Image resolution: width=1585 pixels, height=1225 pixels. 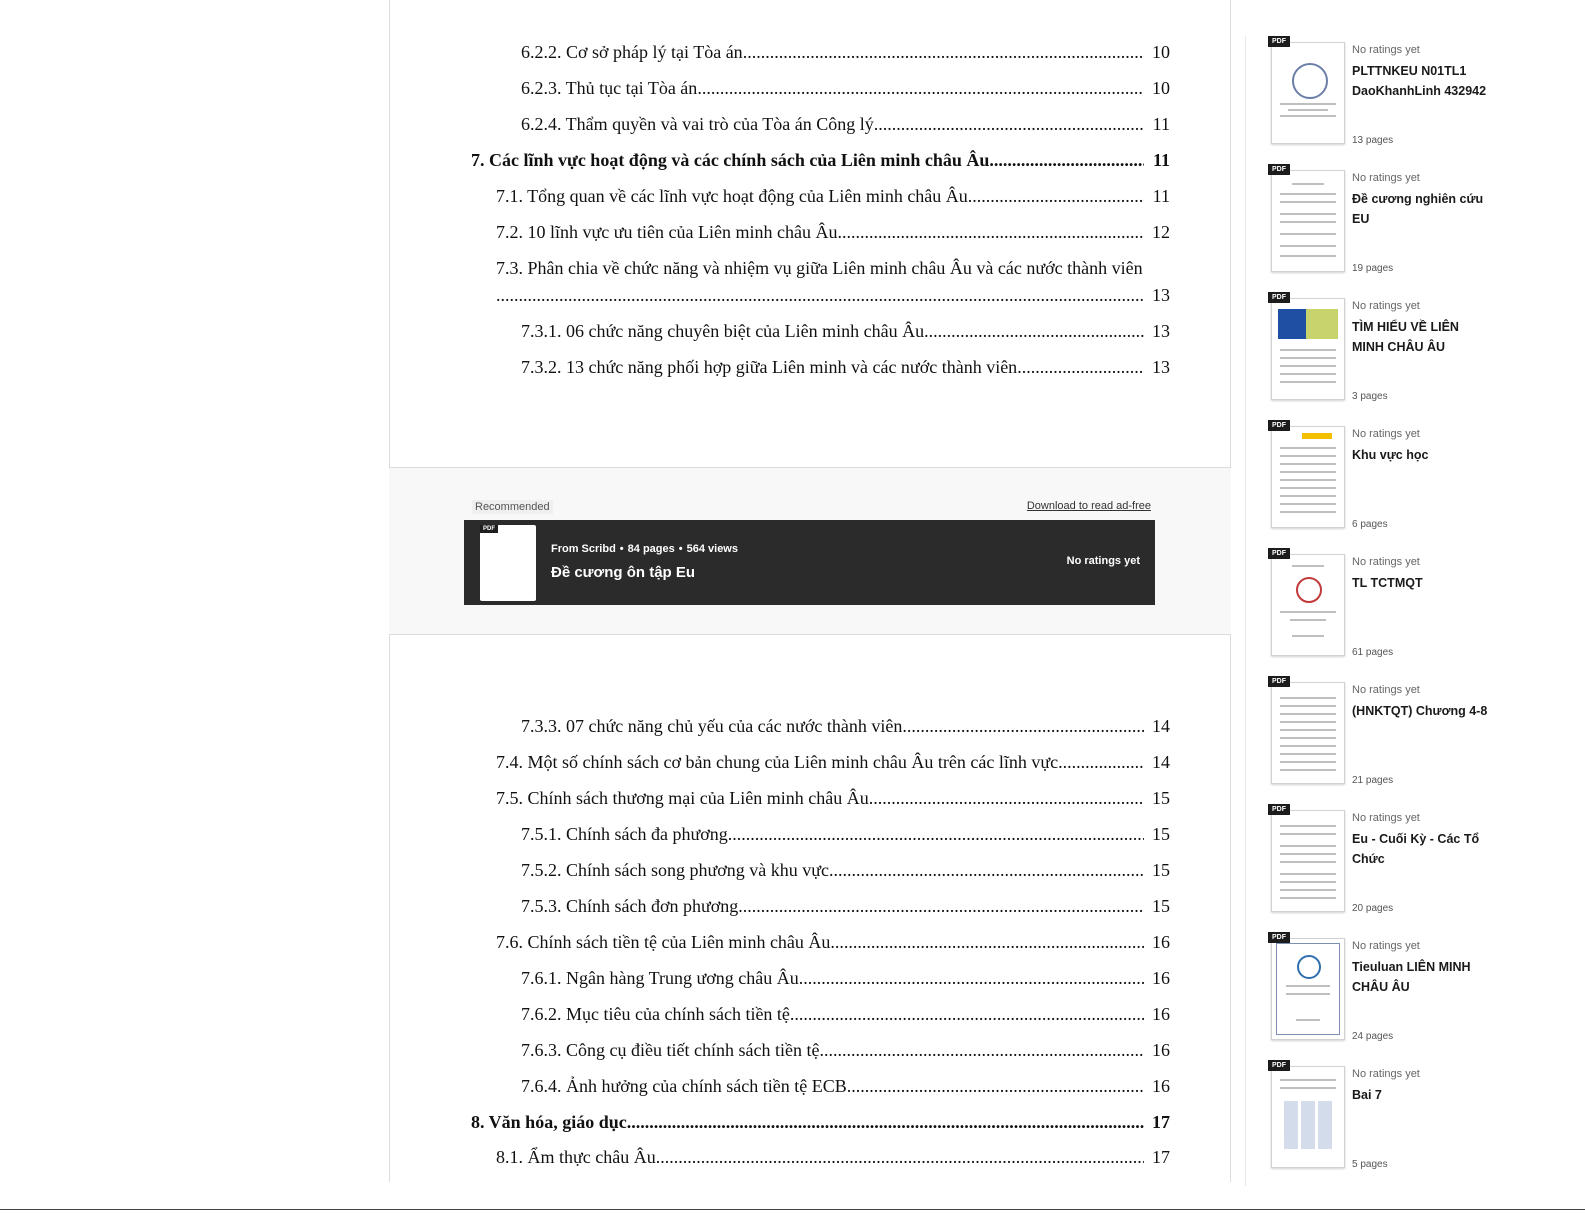 I want to click on toc-entry: 8.1. Ẩm thực châu Âu17, so click(x=833, y=1157).